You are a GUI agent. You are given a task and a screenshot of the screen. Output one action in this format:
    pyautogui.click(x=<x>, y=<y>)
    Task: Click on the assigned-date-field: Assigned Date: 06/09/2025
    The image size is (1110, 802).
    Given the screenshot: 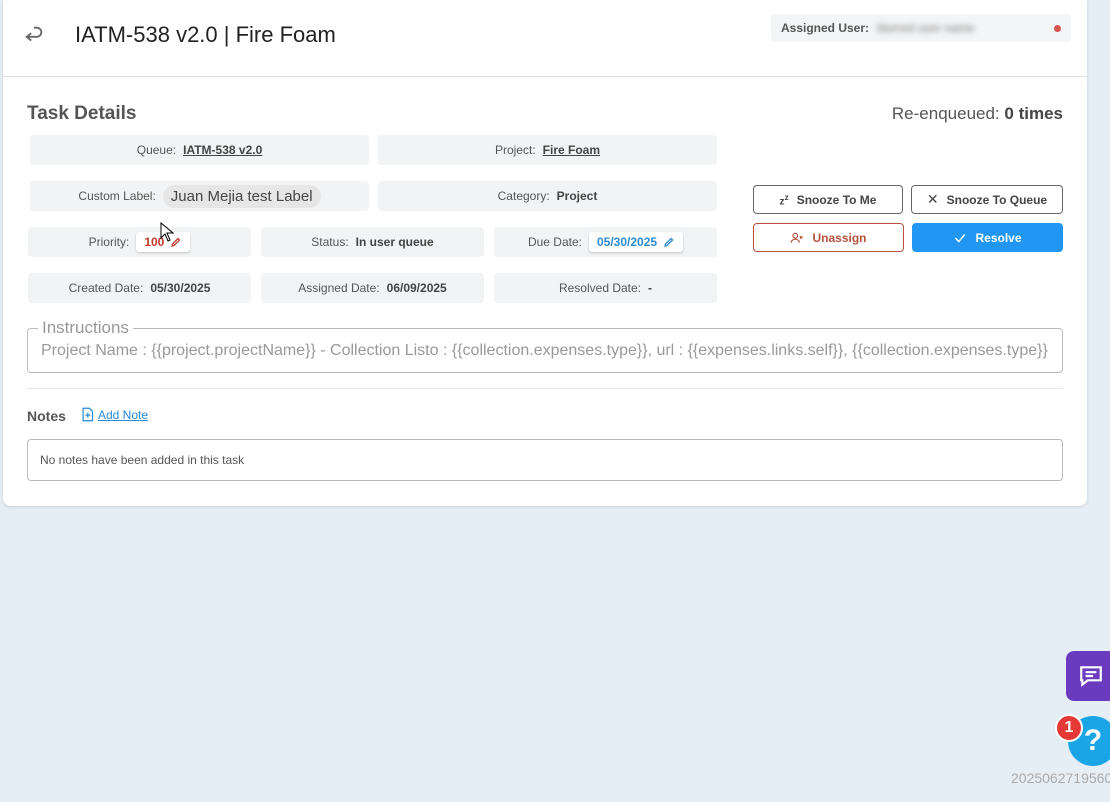 What is the action you would take?
    pyautogui.click(x=372, y=288)
    